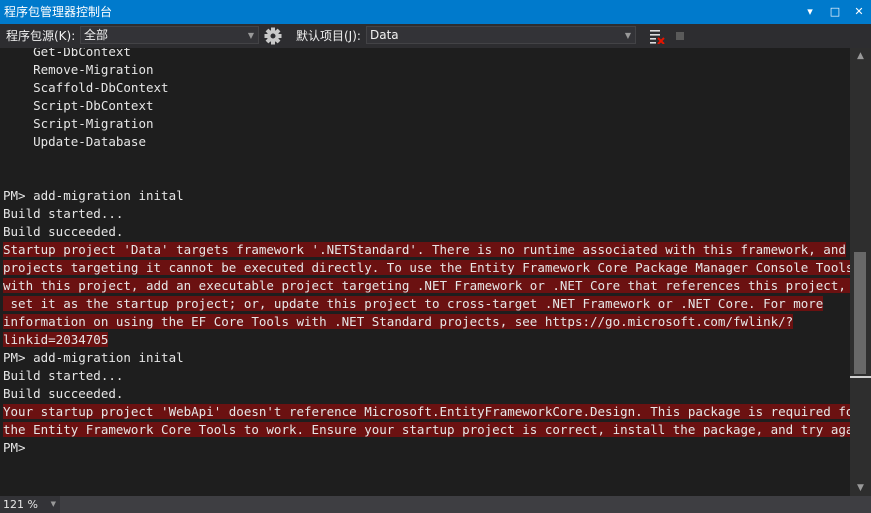 Image resolution: width=871 pixels, height=513 pixels. What do you see at coordinates (58, 12) in the screenshot?
I see `window-title: 程序包管理器控制台` at bounding box center [58, 12].